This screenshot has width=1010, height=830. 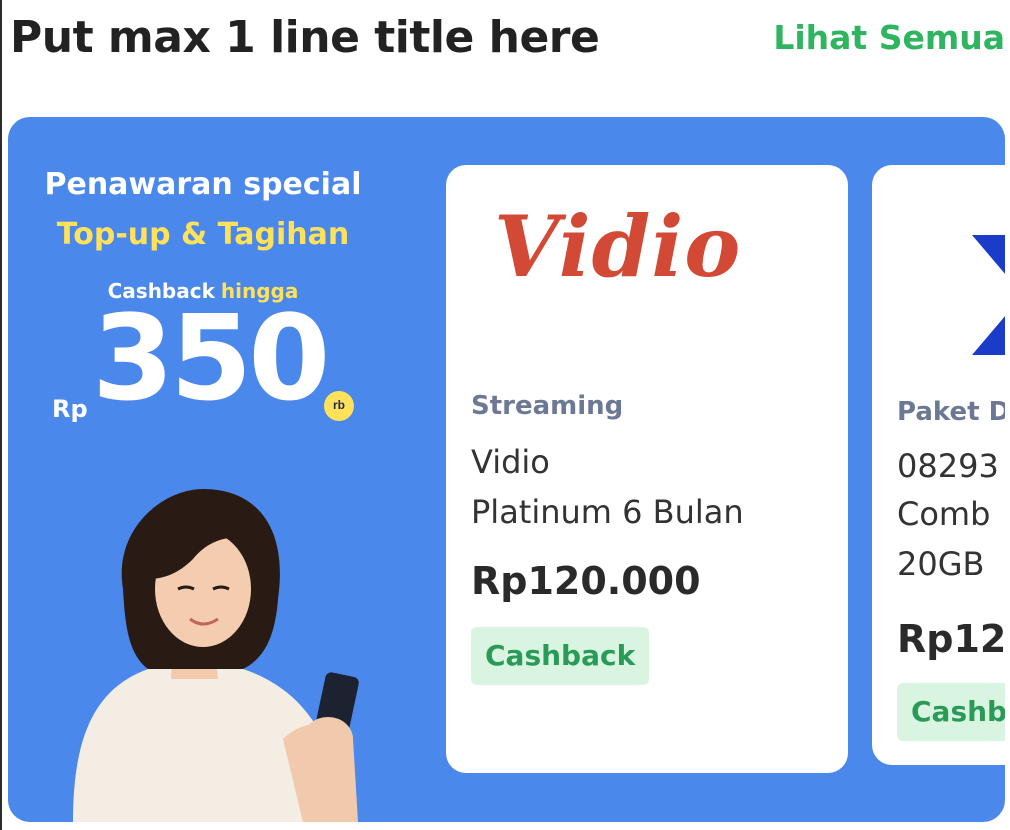 What do you see at coordinates (1, 415) in the screenshot?
I see `left-frame-border` at bounding box center [1, 415].